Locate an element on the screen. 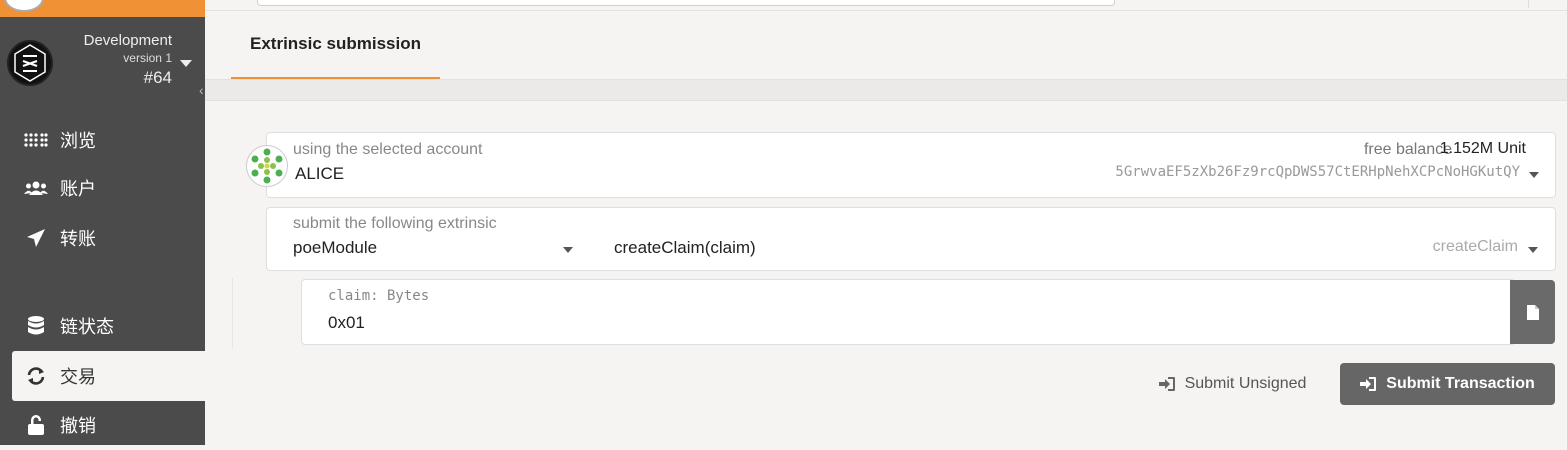 This screenshot has height=450, width=1567. sidebar-item-label: 浏览 is located at coordinates (78, 141).